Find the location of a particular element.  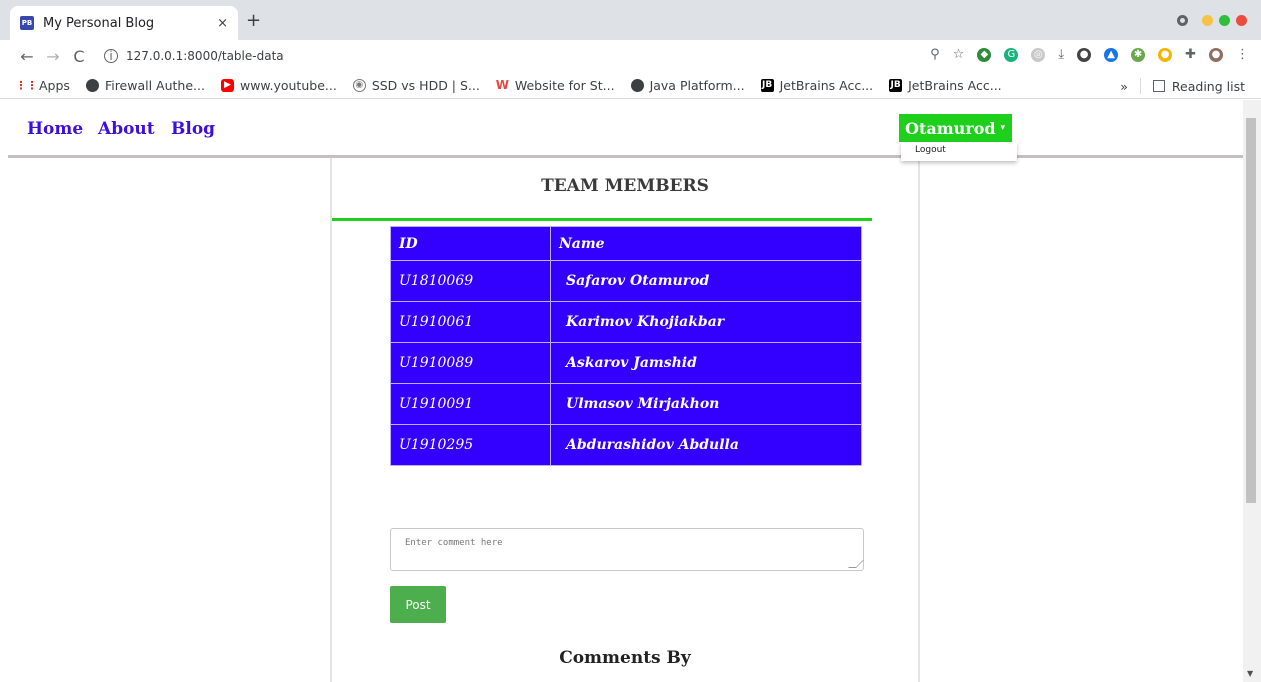

table-row: U1910091 Ulmasov Mirjakhon is located at coordinates (626, 404).